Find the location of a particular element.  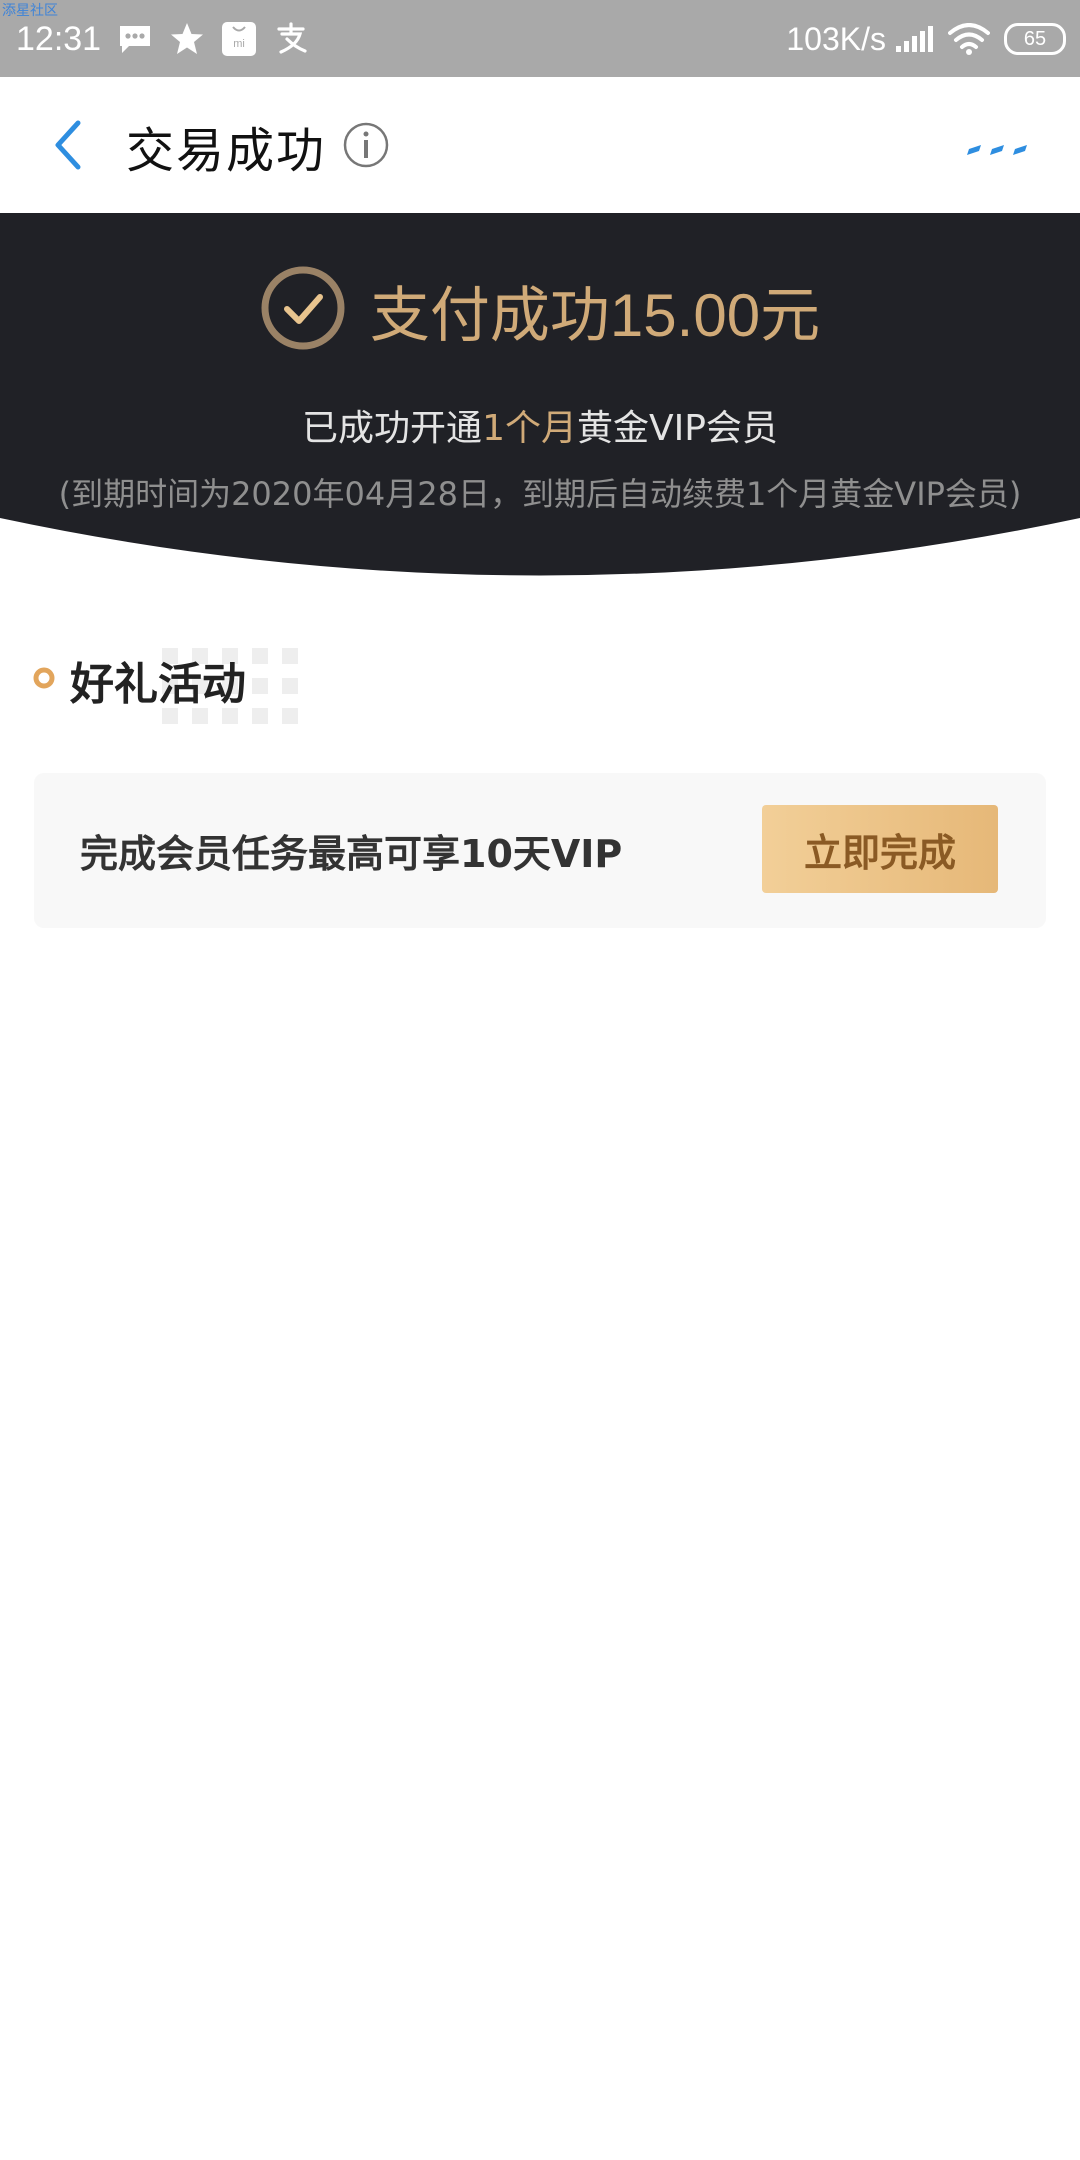

vip-text-suffix: 黄金VIP会员 is located at coordinates (677, 428).